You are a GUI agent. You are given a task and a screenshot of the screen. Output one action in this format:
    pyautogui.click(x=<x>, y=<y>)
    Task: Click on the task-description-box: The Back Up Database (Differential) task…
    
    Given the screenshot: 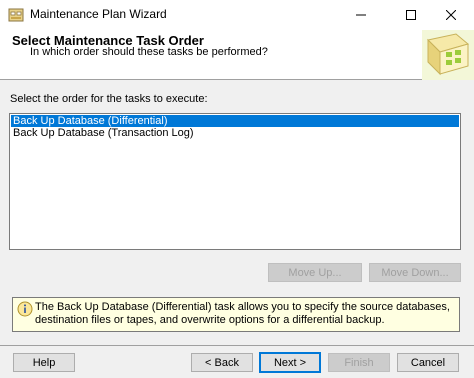 What is the action you would take?
    pyautogui.click(x=236, y=314)
    